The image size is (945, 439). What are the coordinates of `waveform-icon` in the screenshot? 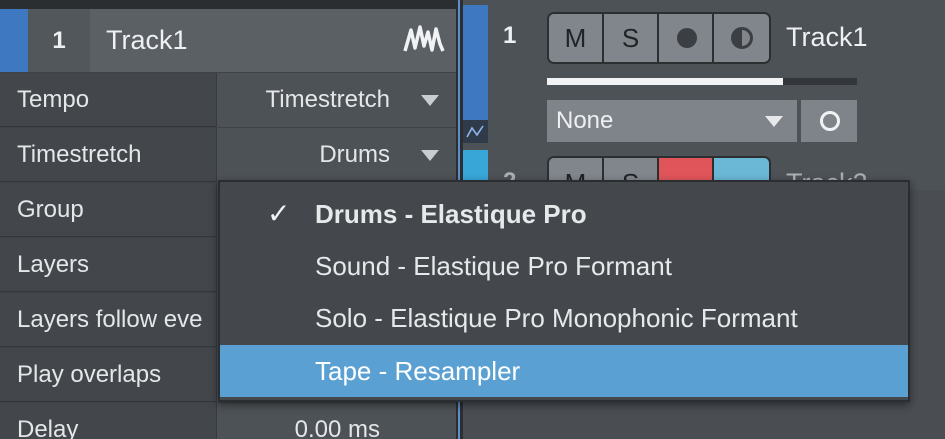 It's located at (424, 39).